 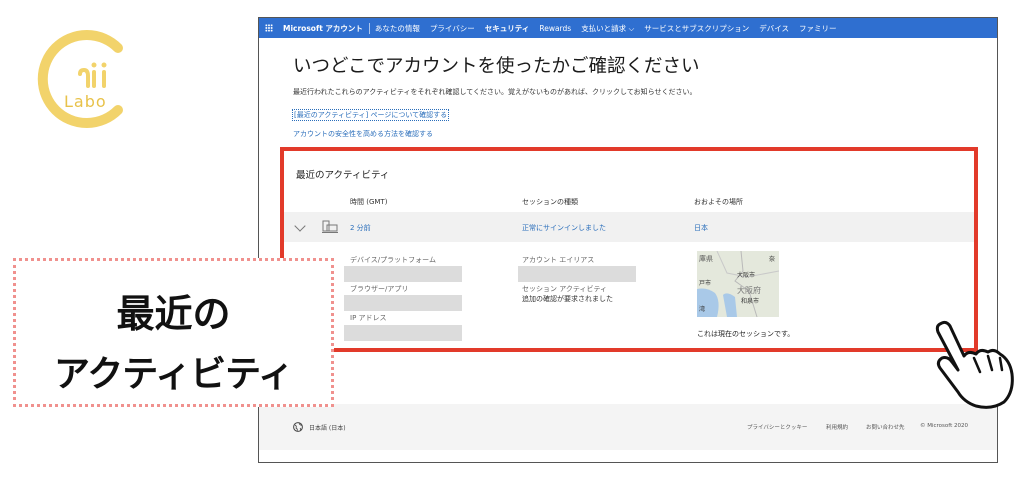 I want to click on ip-address-redacted, so click(x=403, y=333).